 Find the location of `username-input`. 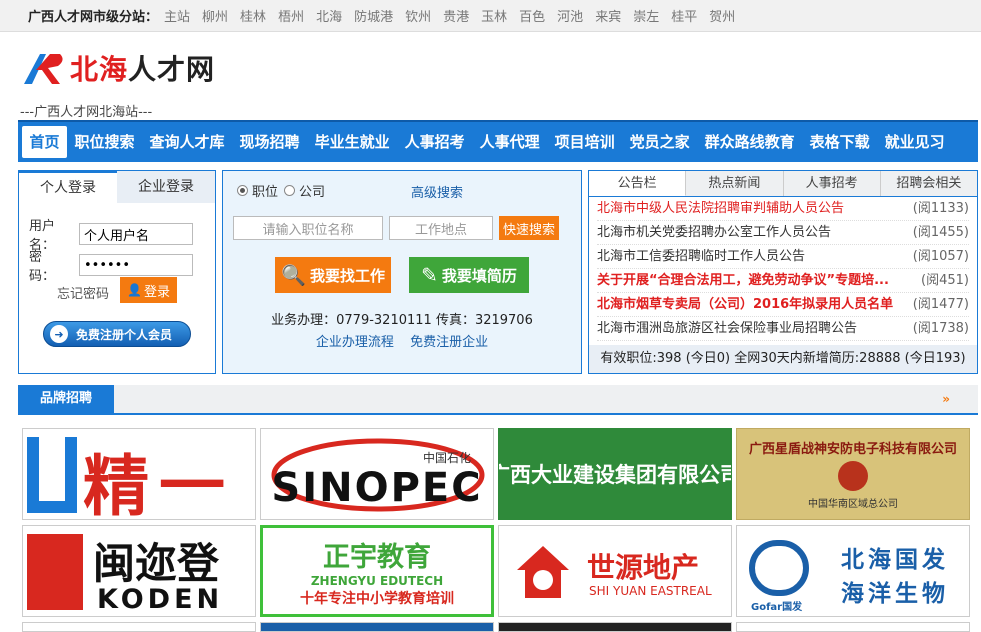

username-input is located at coordinates (136, 234).